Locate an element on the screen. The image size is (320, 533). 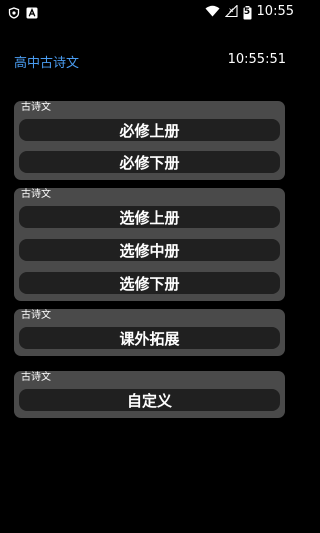
a-notification-icon is located at coordinates (32, 11).